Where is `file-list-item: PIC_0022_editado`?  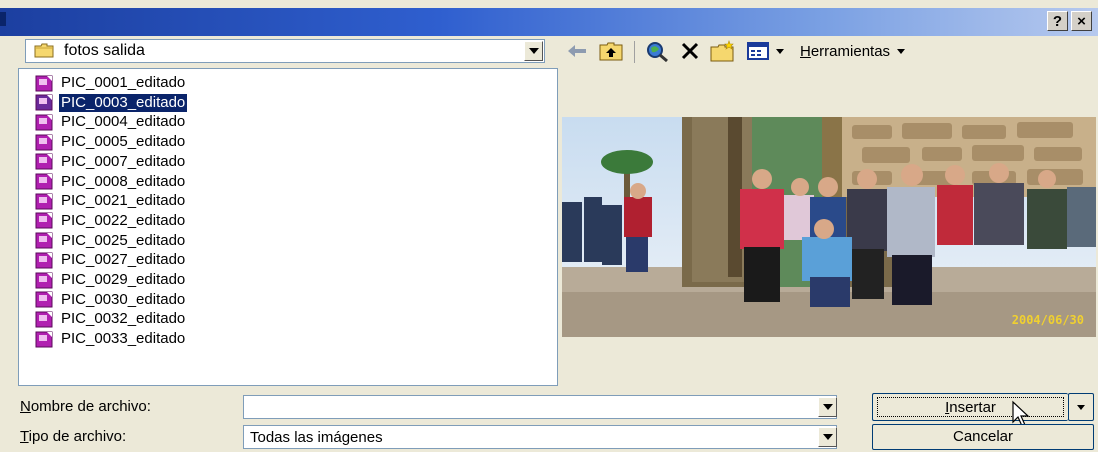
file-list-item: PIC_0022_editado is located at coordinates (111, 221).